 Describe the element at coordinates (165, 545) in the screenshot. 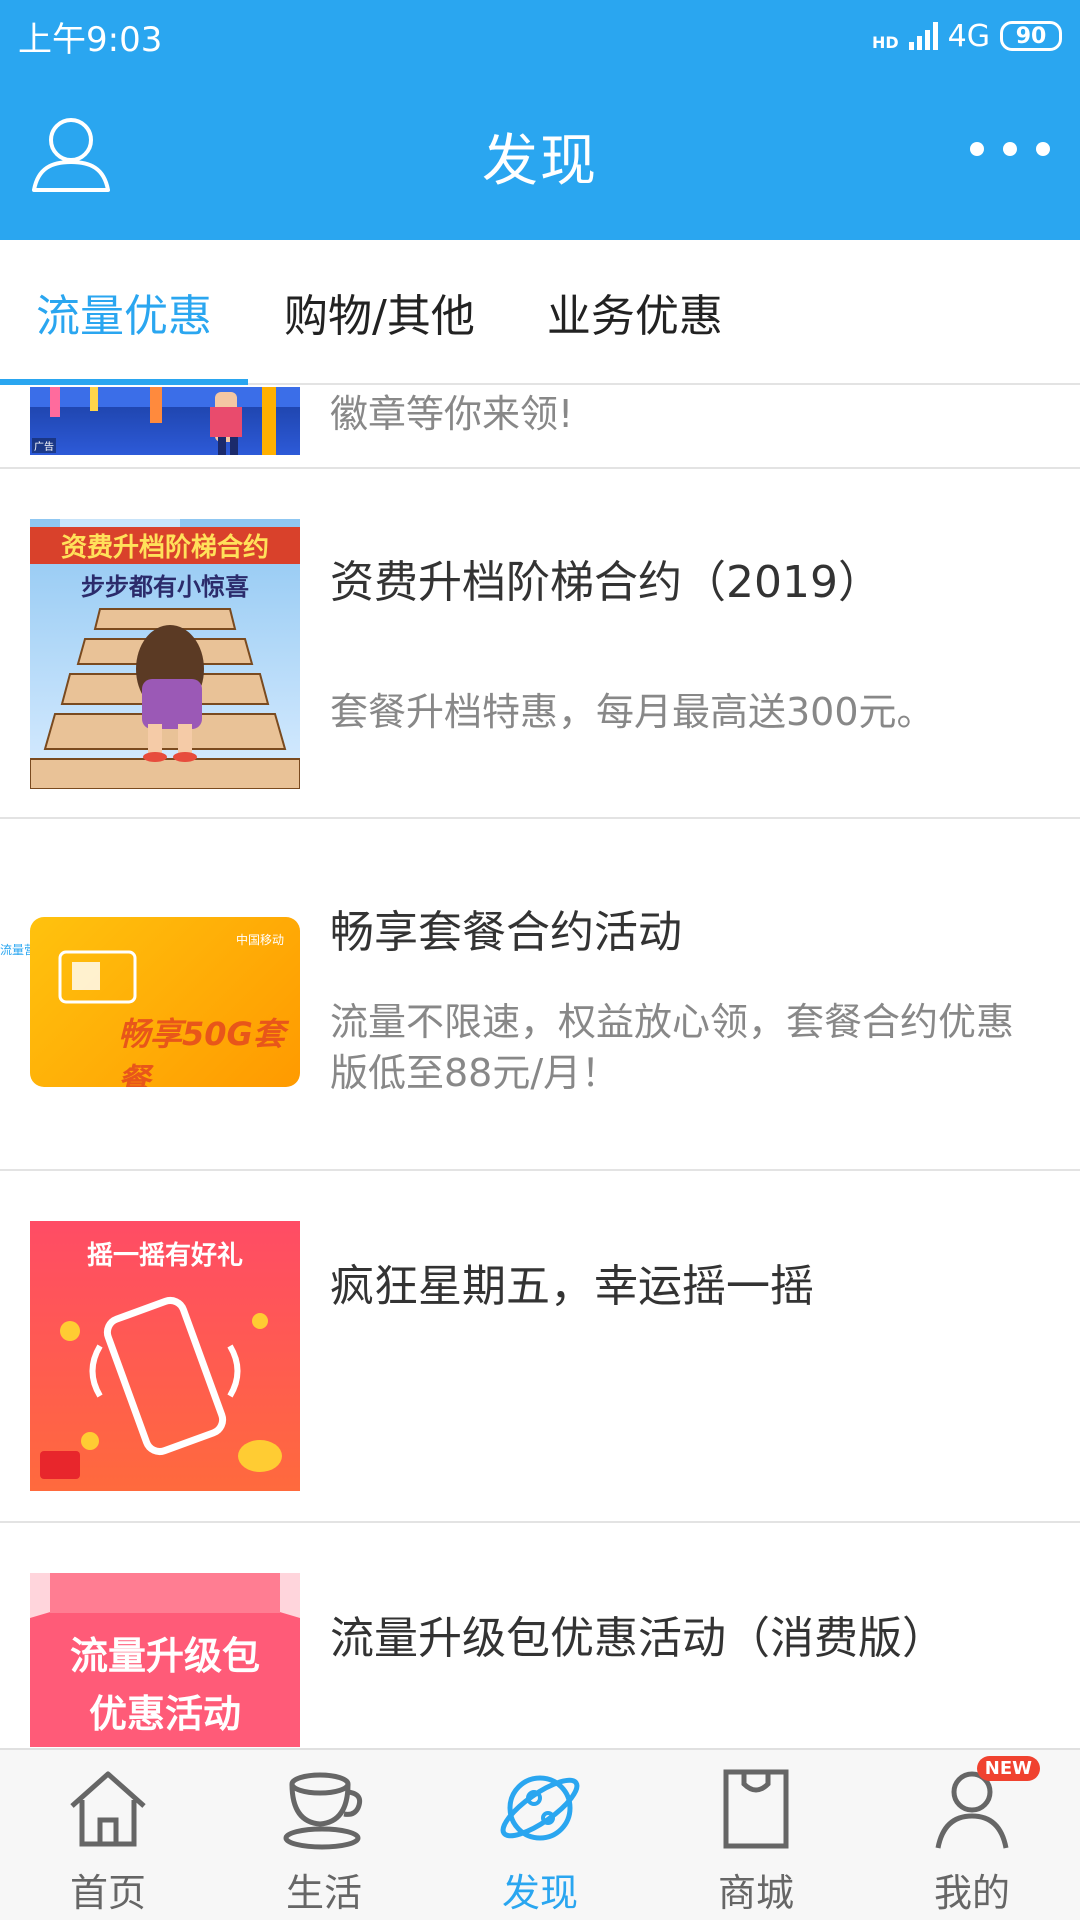

I see `thumb-caption: 资费升档阶梯合约` at that location.